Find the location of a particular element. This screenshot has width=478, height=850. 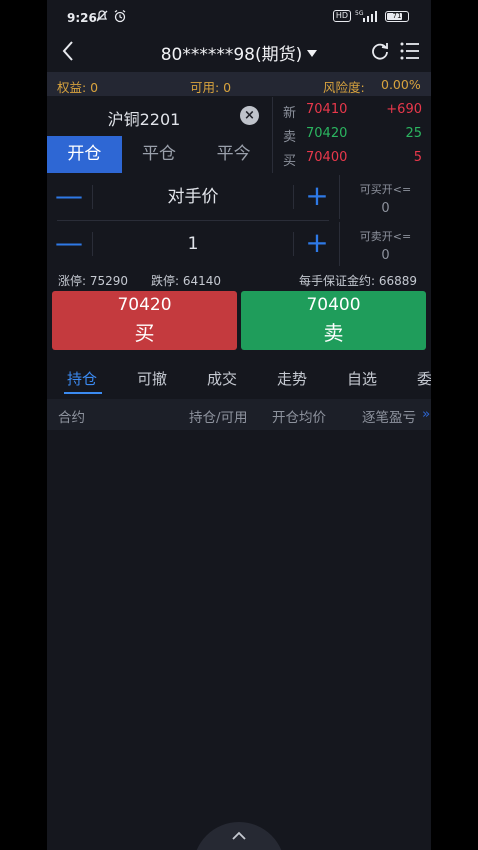

symbol-name: 沪铜2201 is located at coordinates (144, 119).